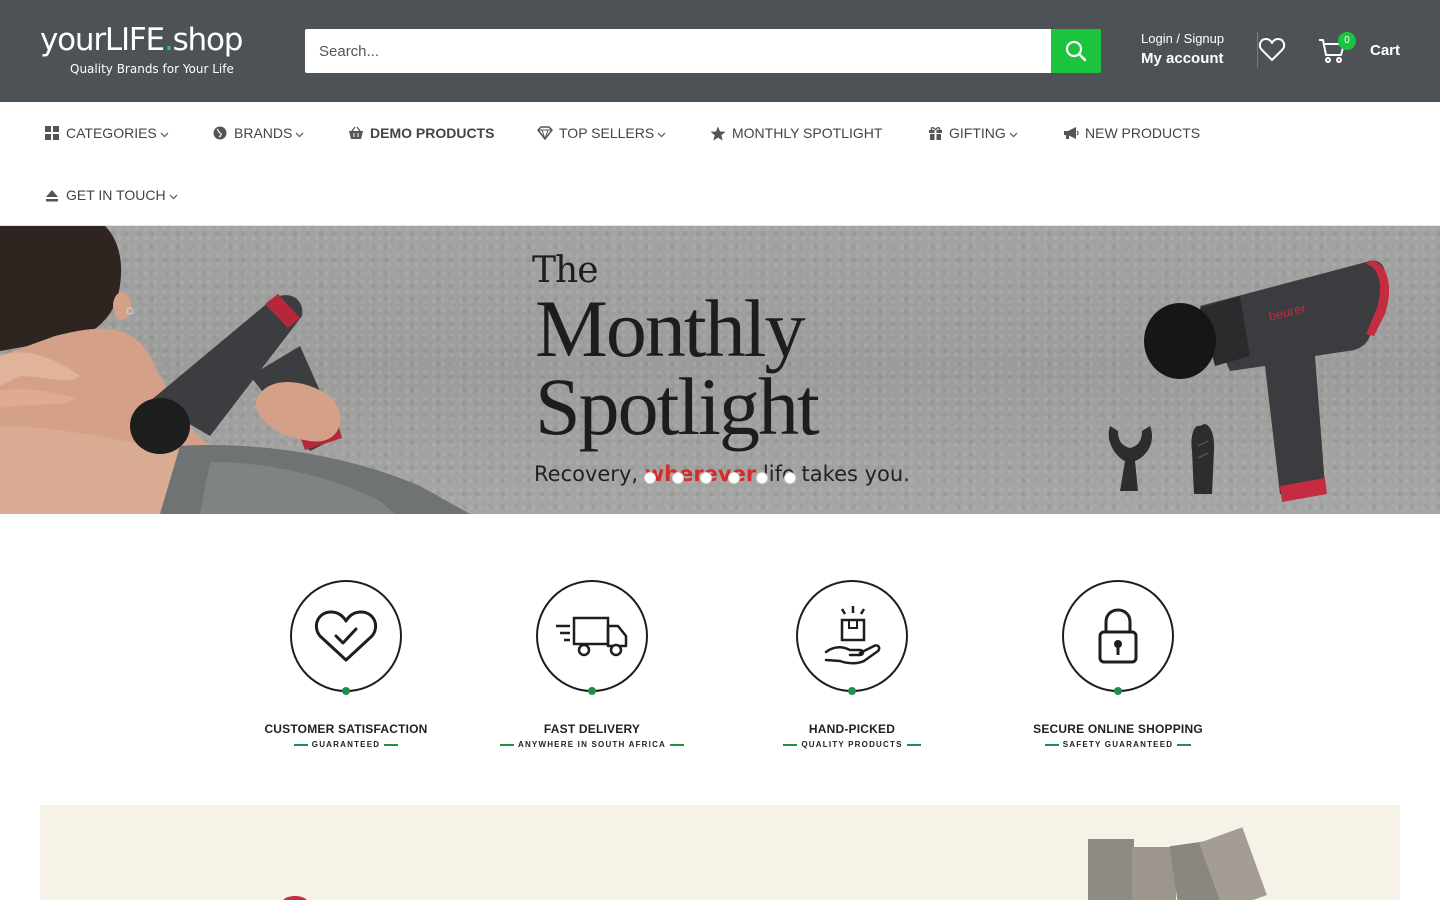 This screenshot has height=900, width=1440. I want to click on search-input, so click(678, 51).